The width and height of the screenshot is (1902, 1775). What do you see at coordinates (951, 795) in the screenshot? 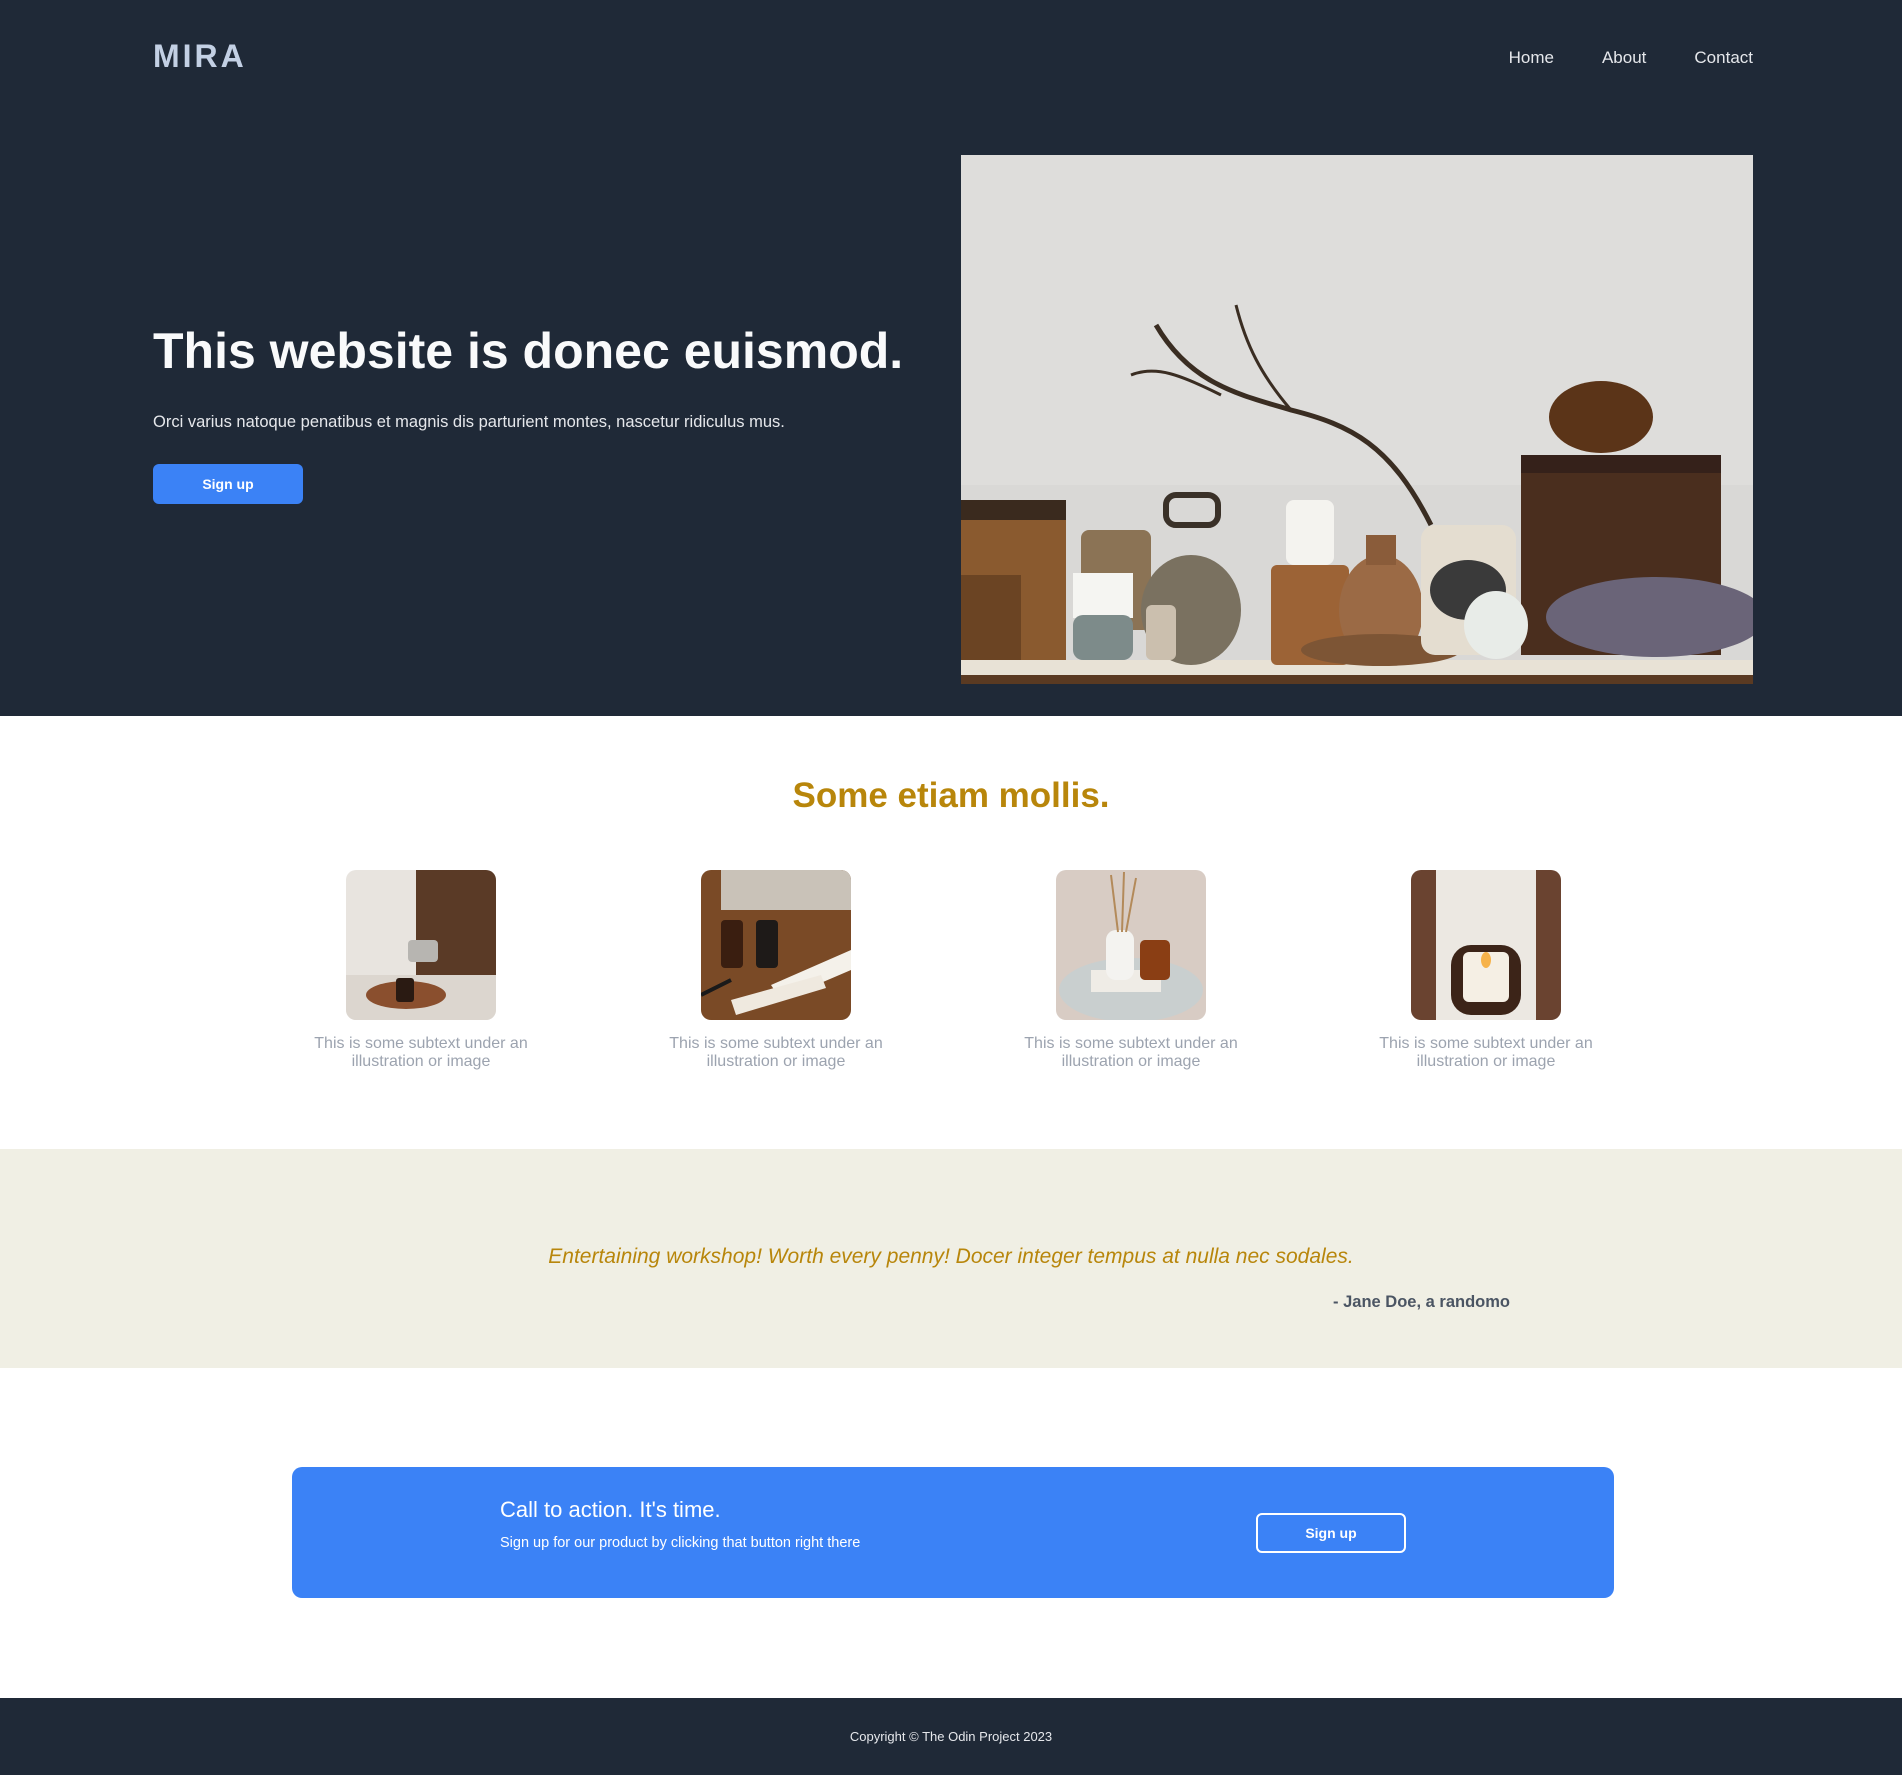
I see `features-title: Some etiam mollis.` at bounding box center [951, 795].